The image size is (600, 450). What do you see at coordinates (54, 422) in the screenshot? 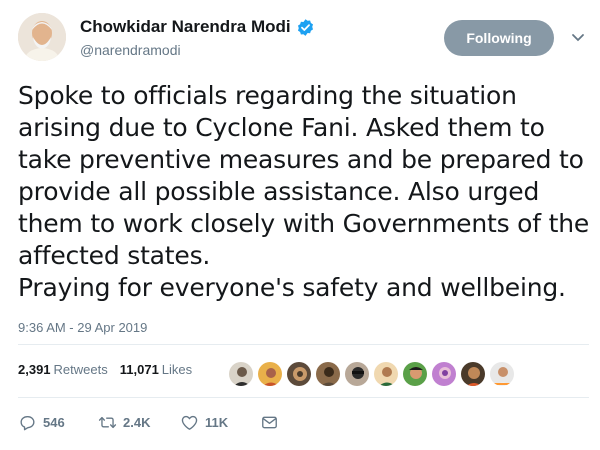
I see `reply-count: 546` at bounding box center [54, 422].